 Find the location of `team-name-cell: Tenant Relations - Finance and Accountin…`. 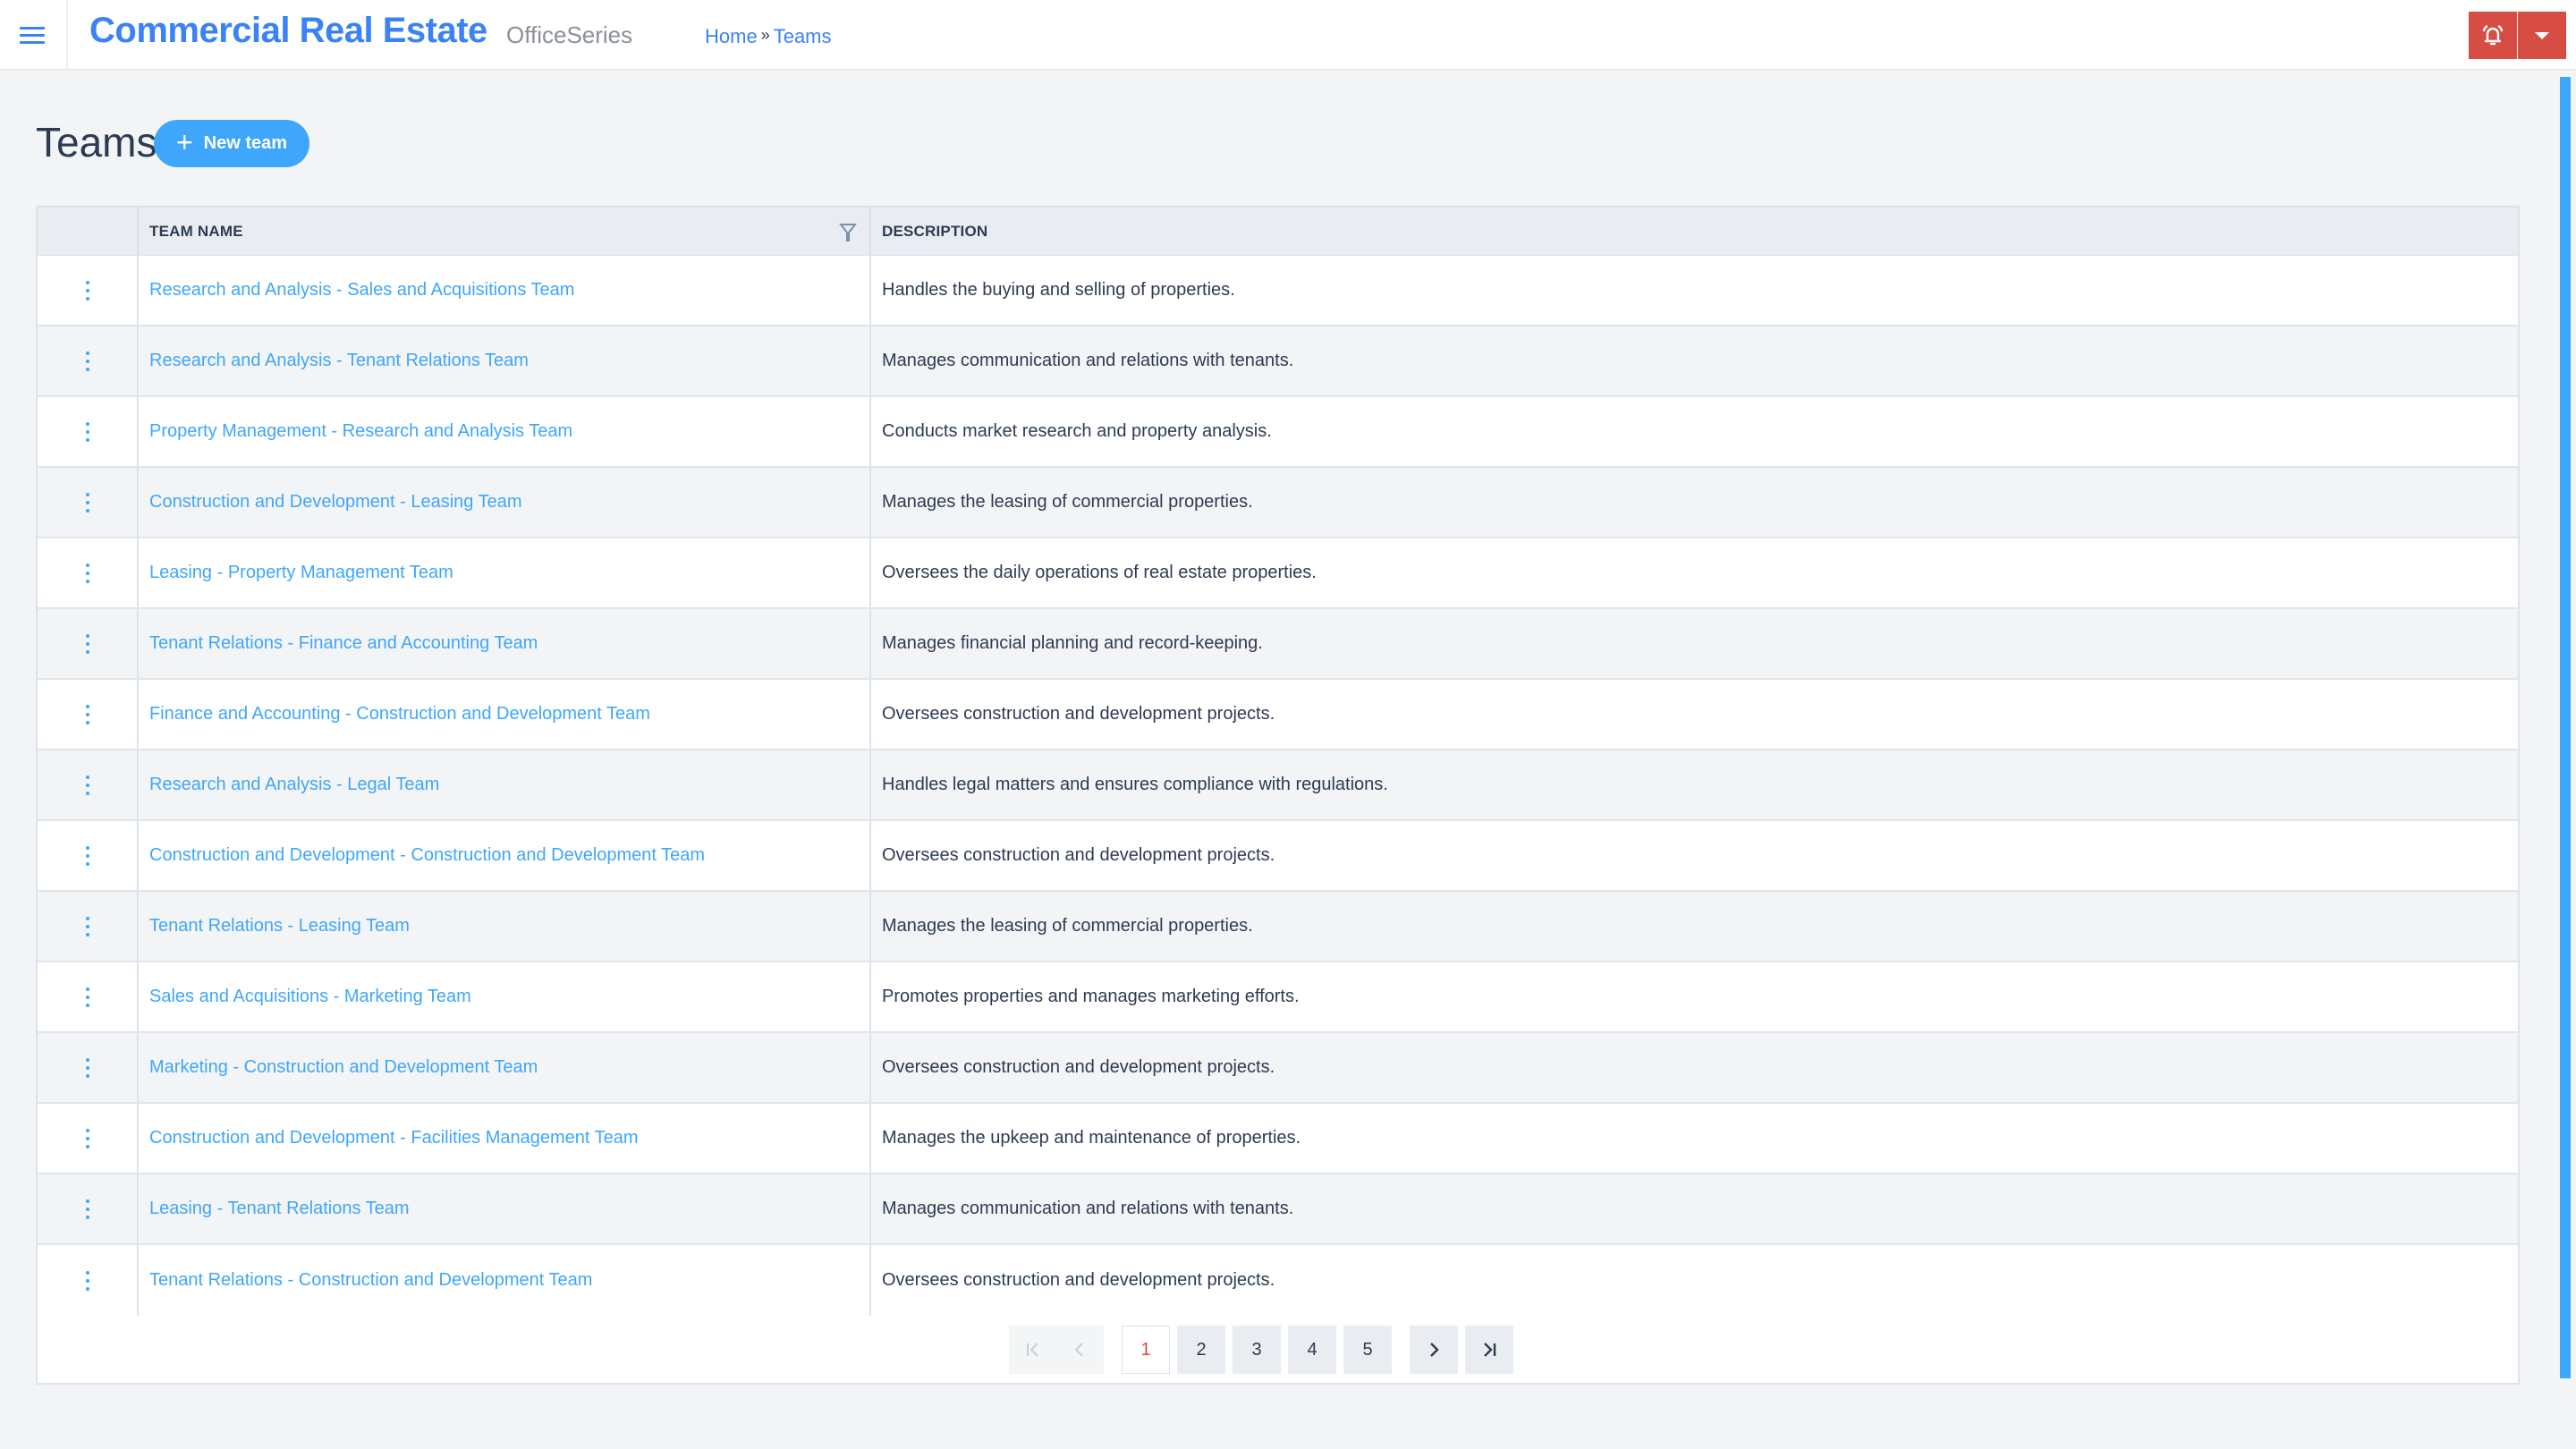

team-name-cell: Tenant Relations - Finance and Accountin… is located at coordinates (505, 643).